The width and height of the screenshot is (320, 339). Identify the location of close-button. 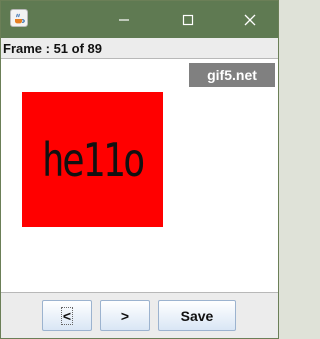
(250, 19).